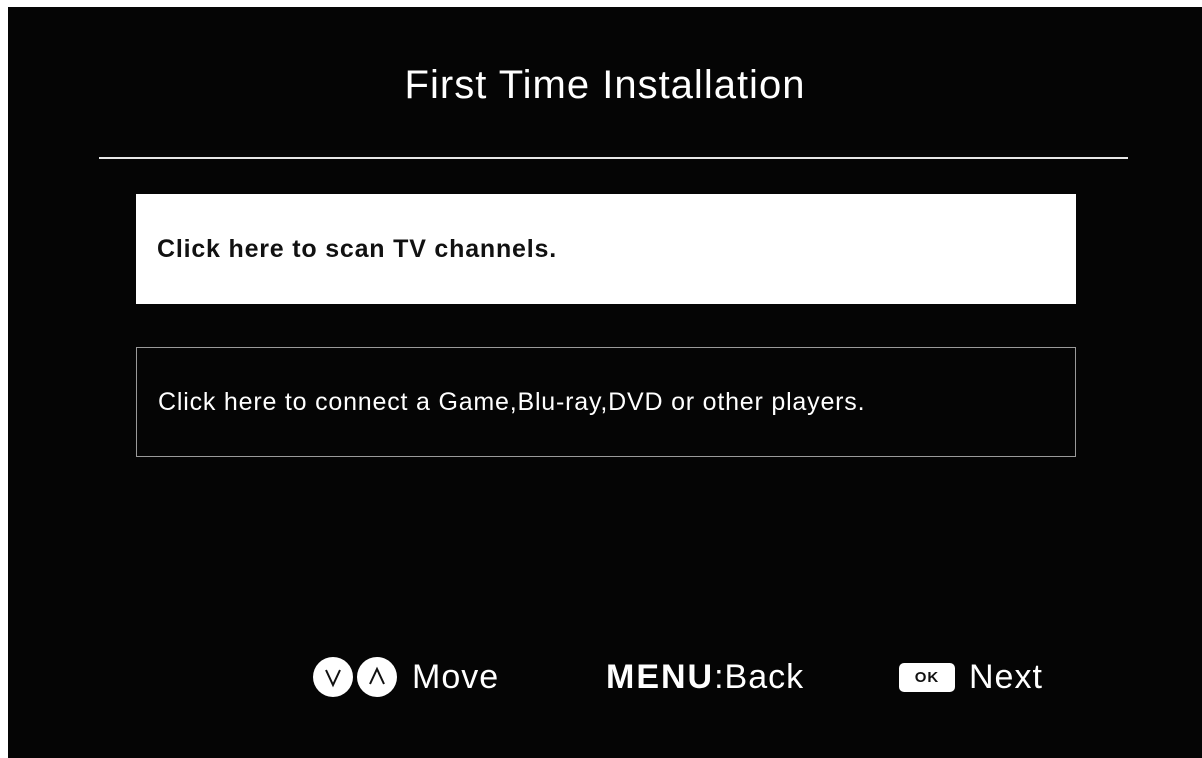 The width and height of the screenshot is (1202, 758). Describe the element at coordinates (357, 248) in the screenshot. I see `scan-channels-label: Click here to scan TV channels.` at that location.